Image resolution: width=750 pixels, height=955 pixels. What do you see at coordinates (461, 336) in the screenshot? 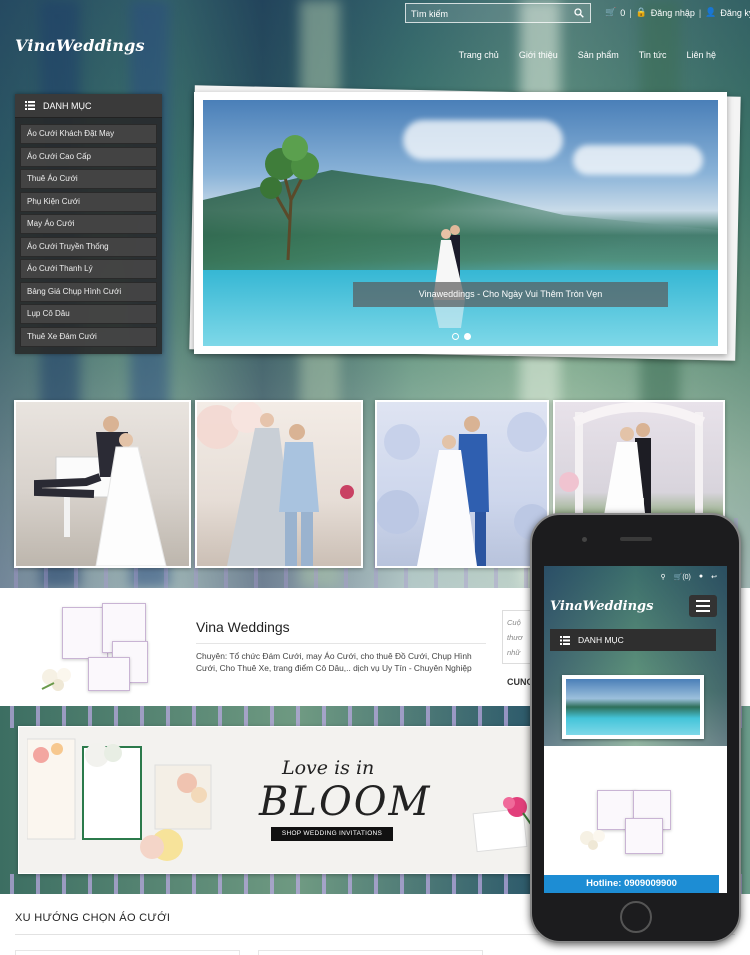
I see `slider-dots` at bounding box center [461, 336].